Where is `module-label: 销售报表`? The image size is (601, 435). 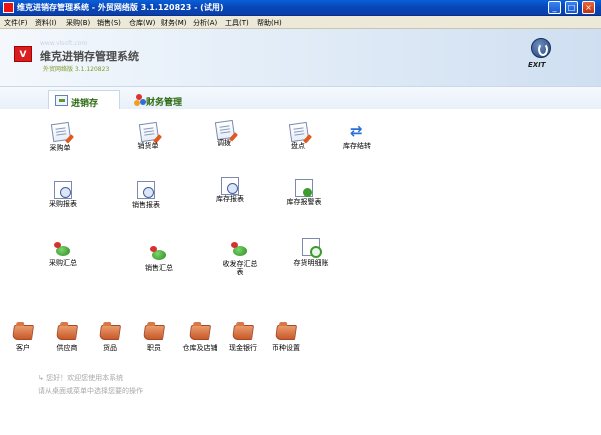
module-label: 销售报表 is located at coordinates (146, 205).